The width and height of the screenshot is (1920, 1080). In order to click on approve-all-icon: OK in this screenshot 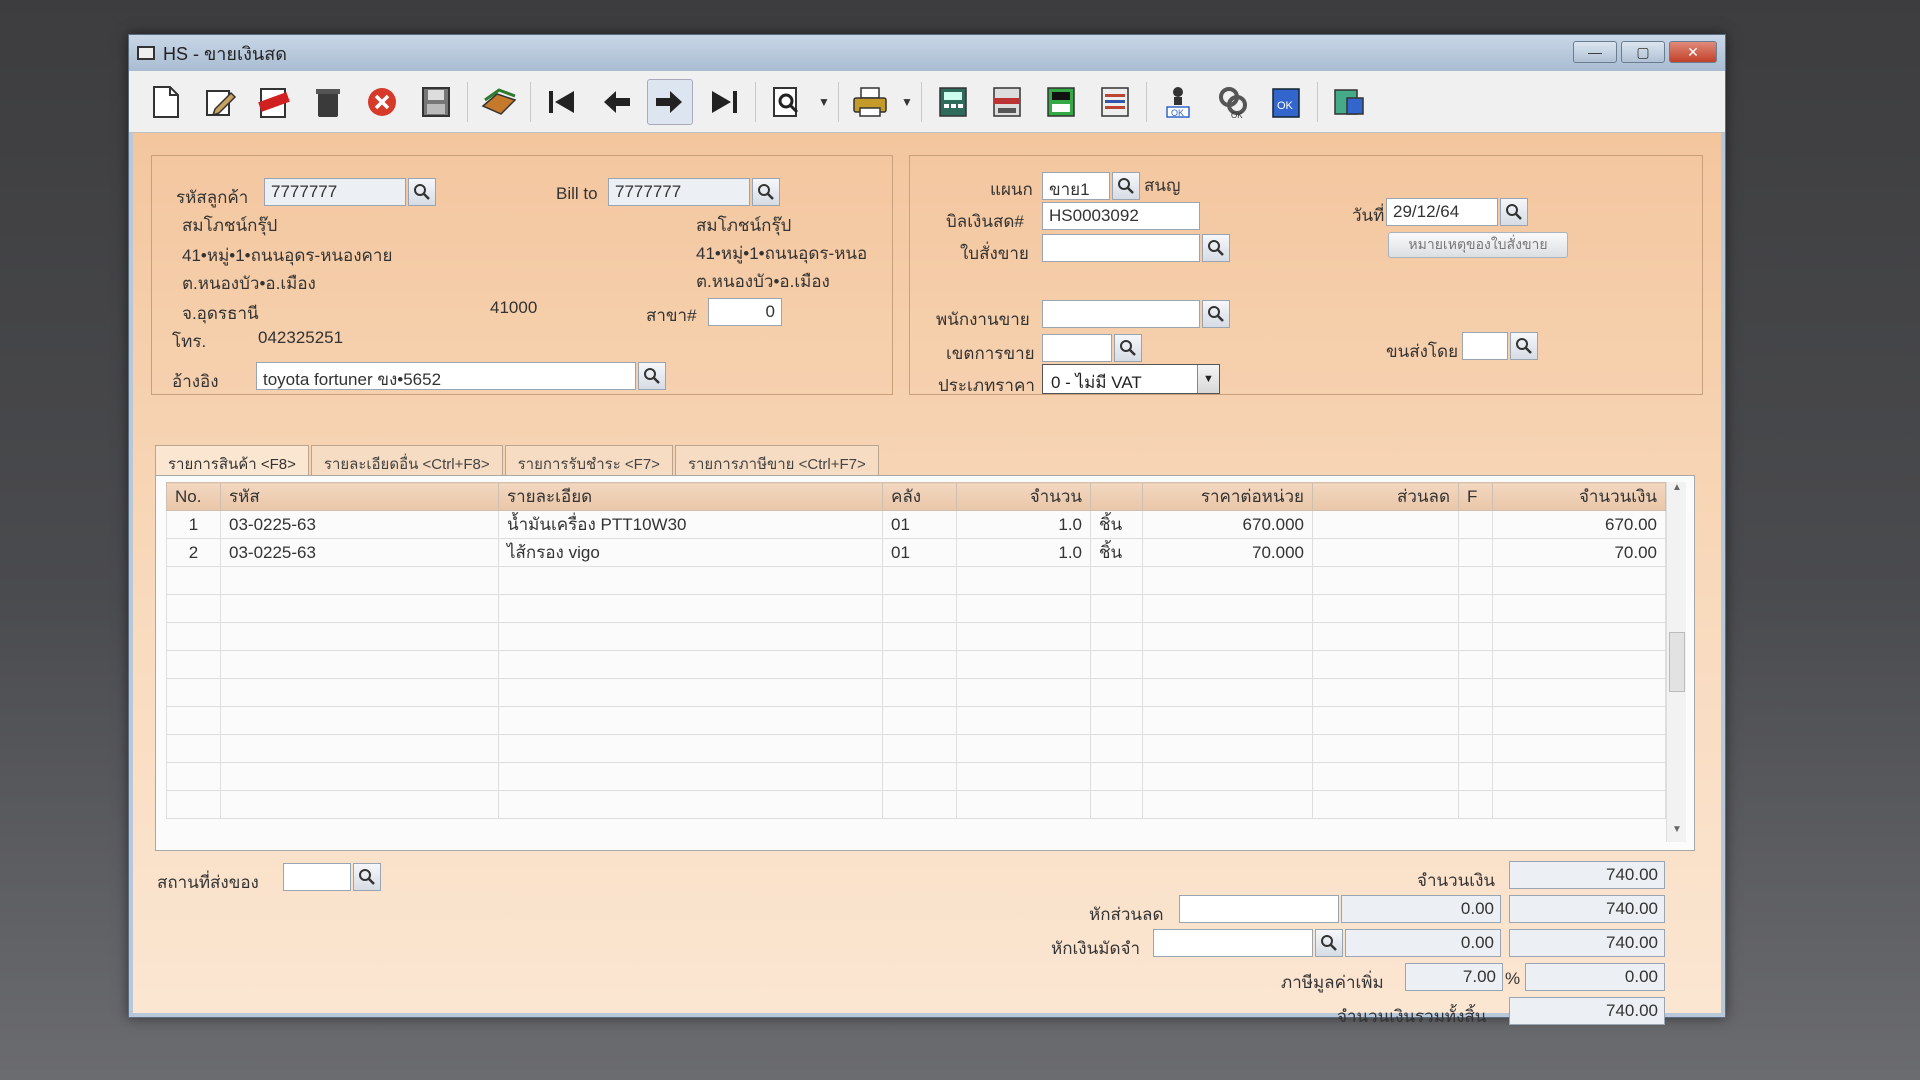, I will do `click(1232, 102)`.